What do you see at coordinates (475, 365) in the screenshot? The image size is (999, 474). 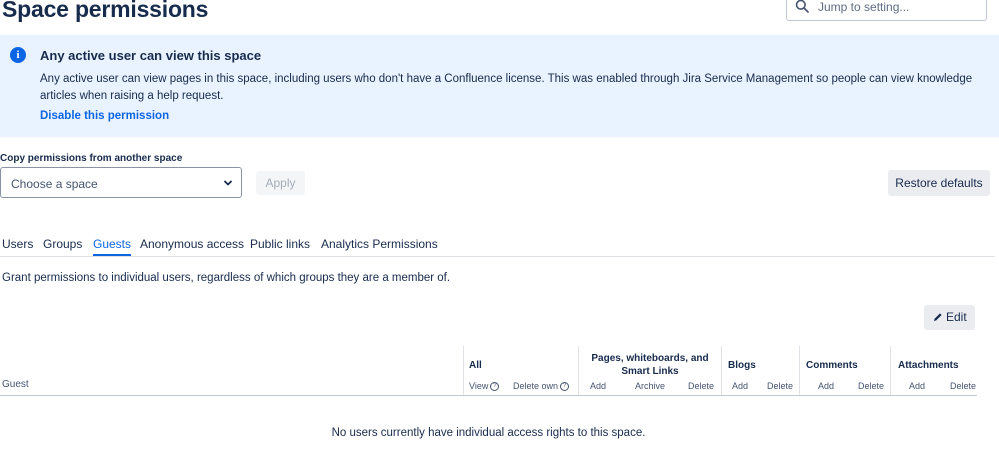 I see `group-all: All` at bounding box center [475, 365].